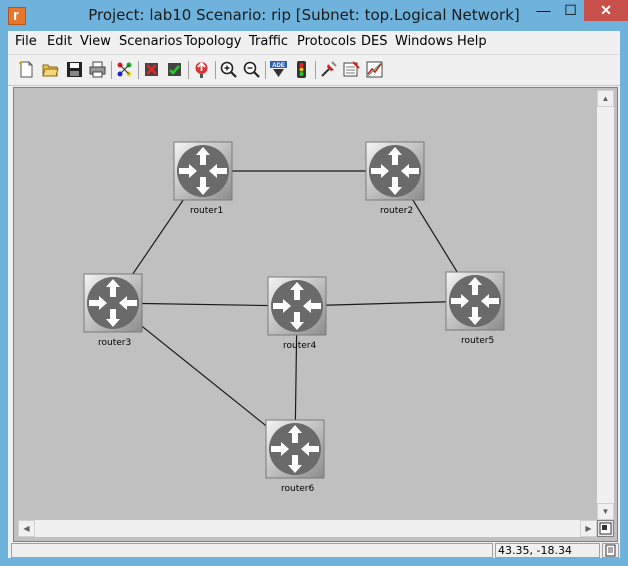 The height and width of the screenshot is (566, 628). Describe the element at coordinates (307, 528) in the screenshot. I see `horizontal-scrollbar: ◀ ▶` at that location.